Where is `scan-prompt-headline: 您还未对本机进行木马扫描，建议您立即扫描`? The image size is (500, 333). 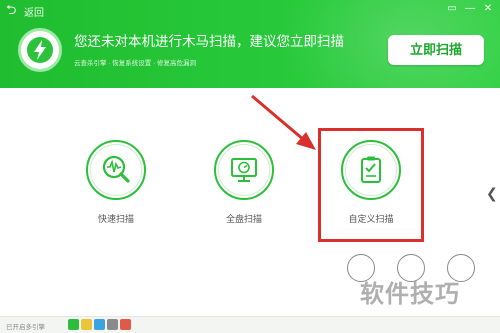
scan-prompt-headline: 您还未对本机进行木马扫描，建议您立即扫描 is located at coordinates (209, 41).